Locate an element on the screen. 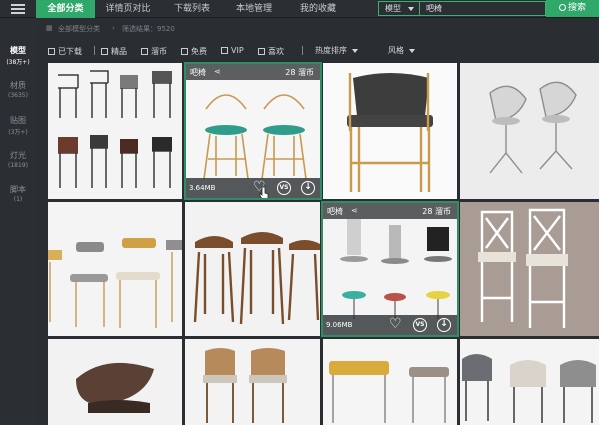 The width and height of the screenshot is (599, 425). sidebar-item-label: 材质 is located at coordinates (18, 85).